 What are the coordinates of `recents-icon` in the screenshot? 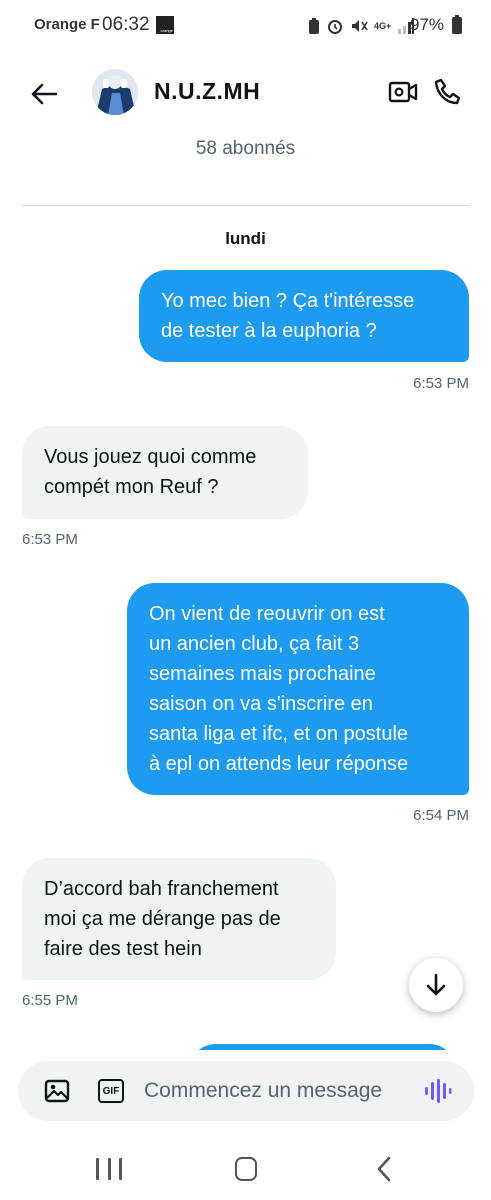 It's located at (97, 1169).